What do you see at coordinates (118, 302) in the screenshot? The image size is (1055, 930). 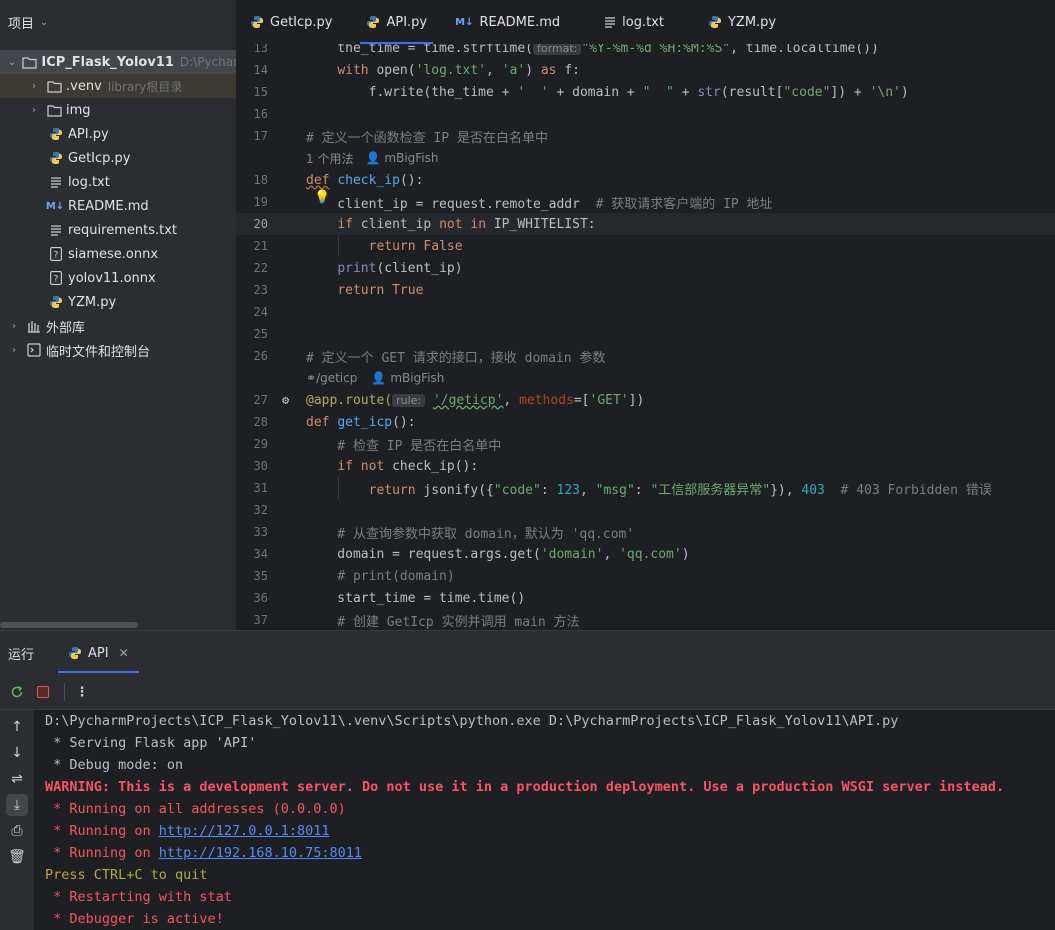 I see `tree-item-yzm-py: YZM.py` at bounding box center [118, 302].